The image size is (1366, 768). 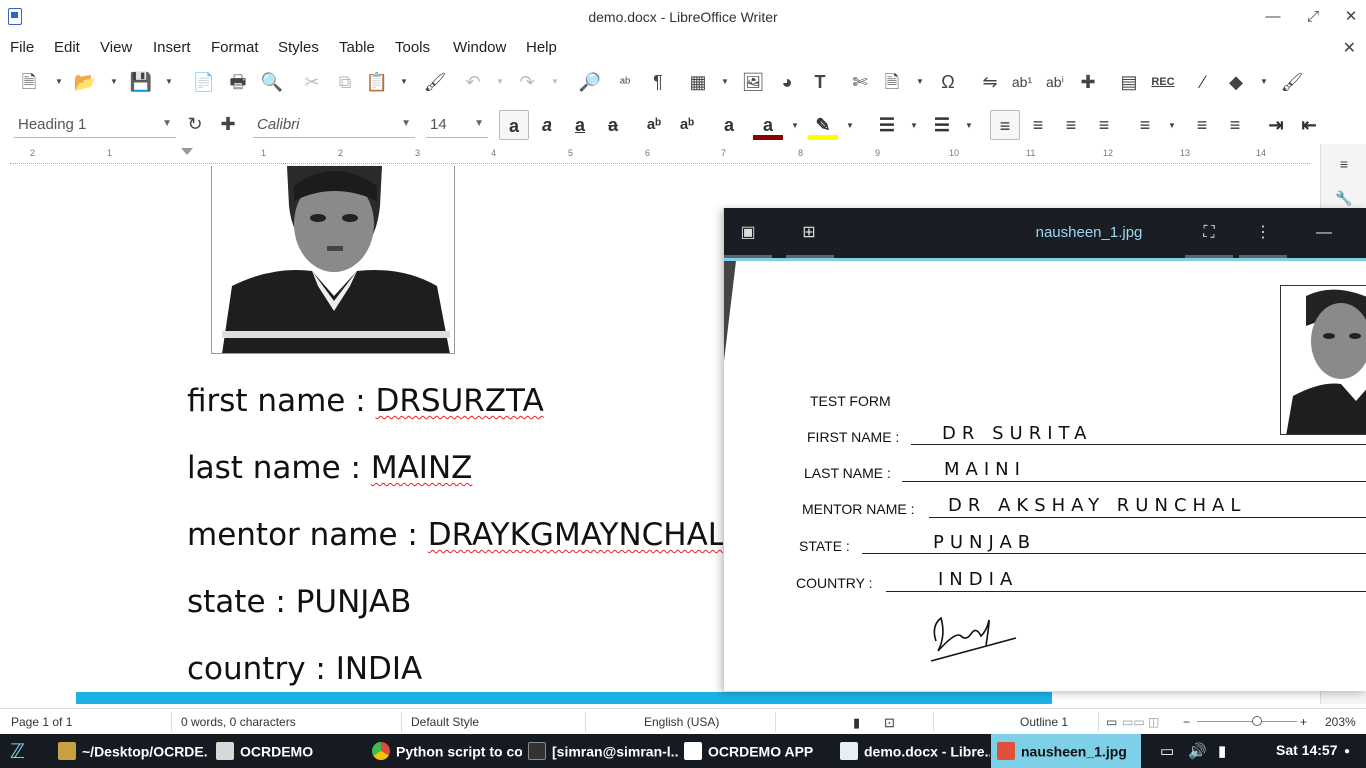 What do you see at coordinates (1111, 722) in the screenshot?
I see `single-page-view-icon: ▭` at bounding box center [1111, 722].